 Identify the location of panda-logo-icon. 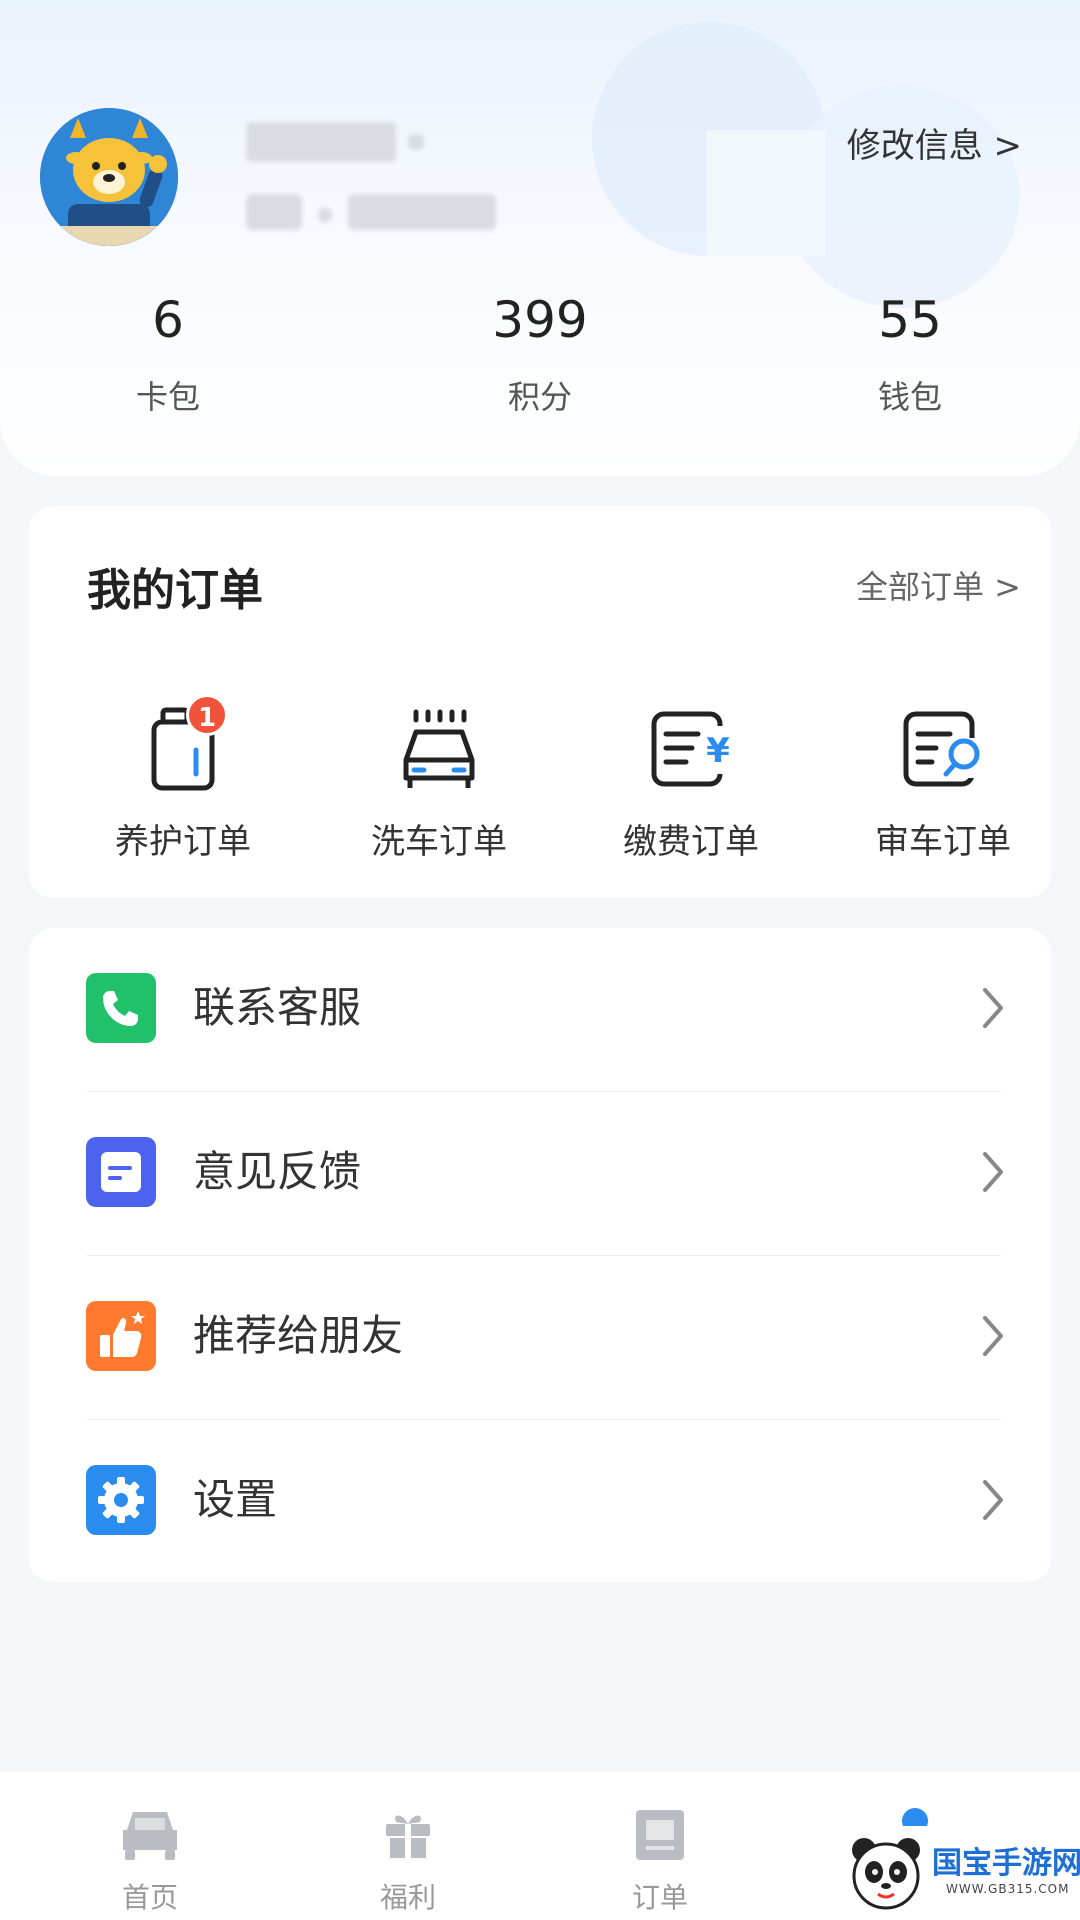
(886, 1874).